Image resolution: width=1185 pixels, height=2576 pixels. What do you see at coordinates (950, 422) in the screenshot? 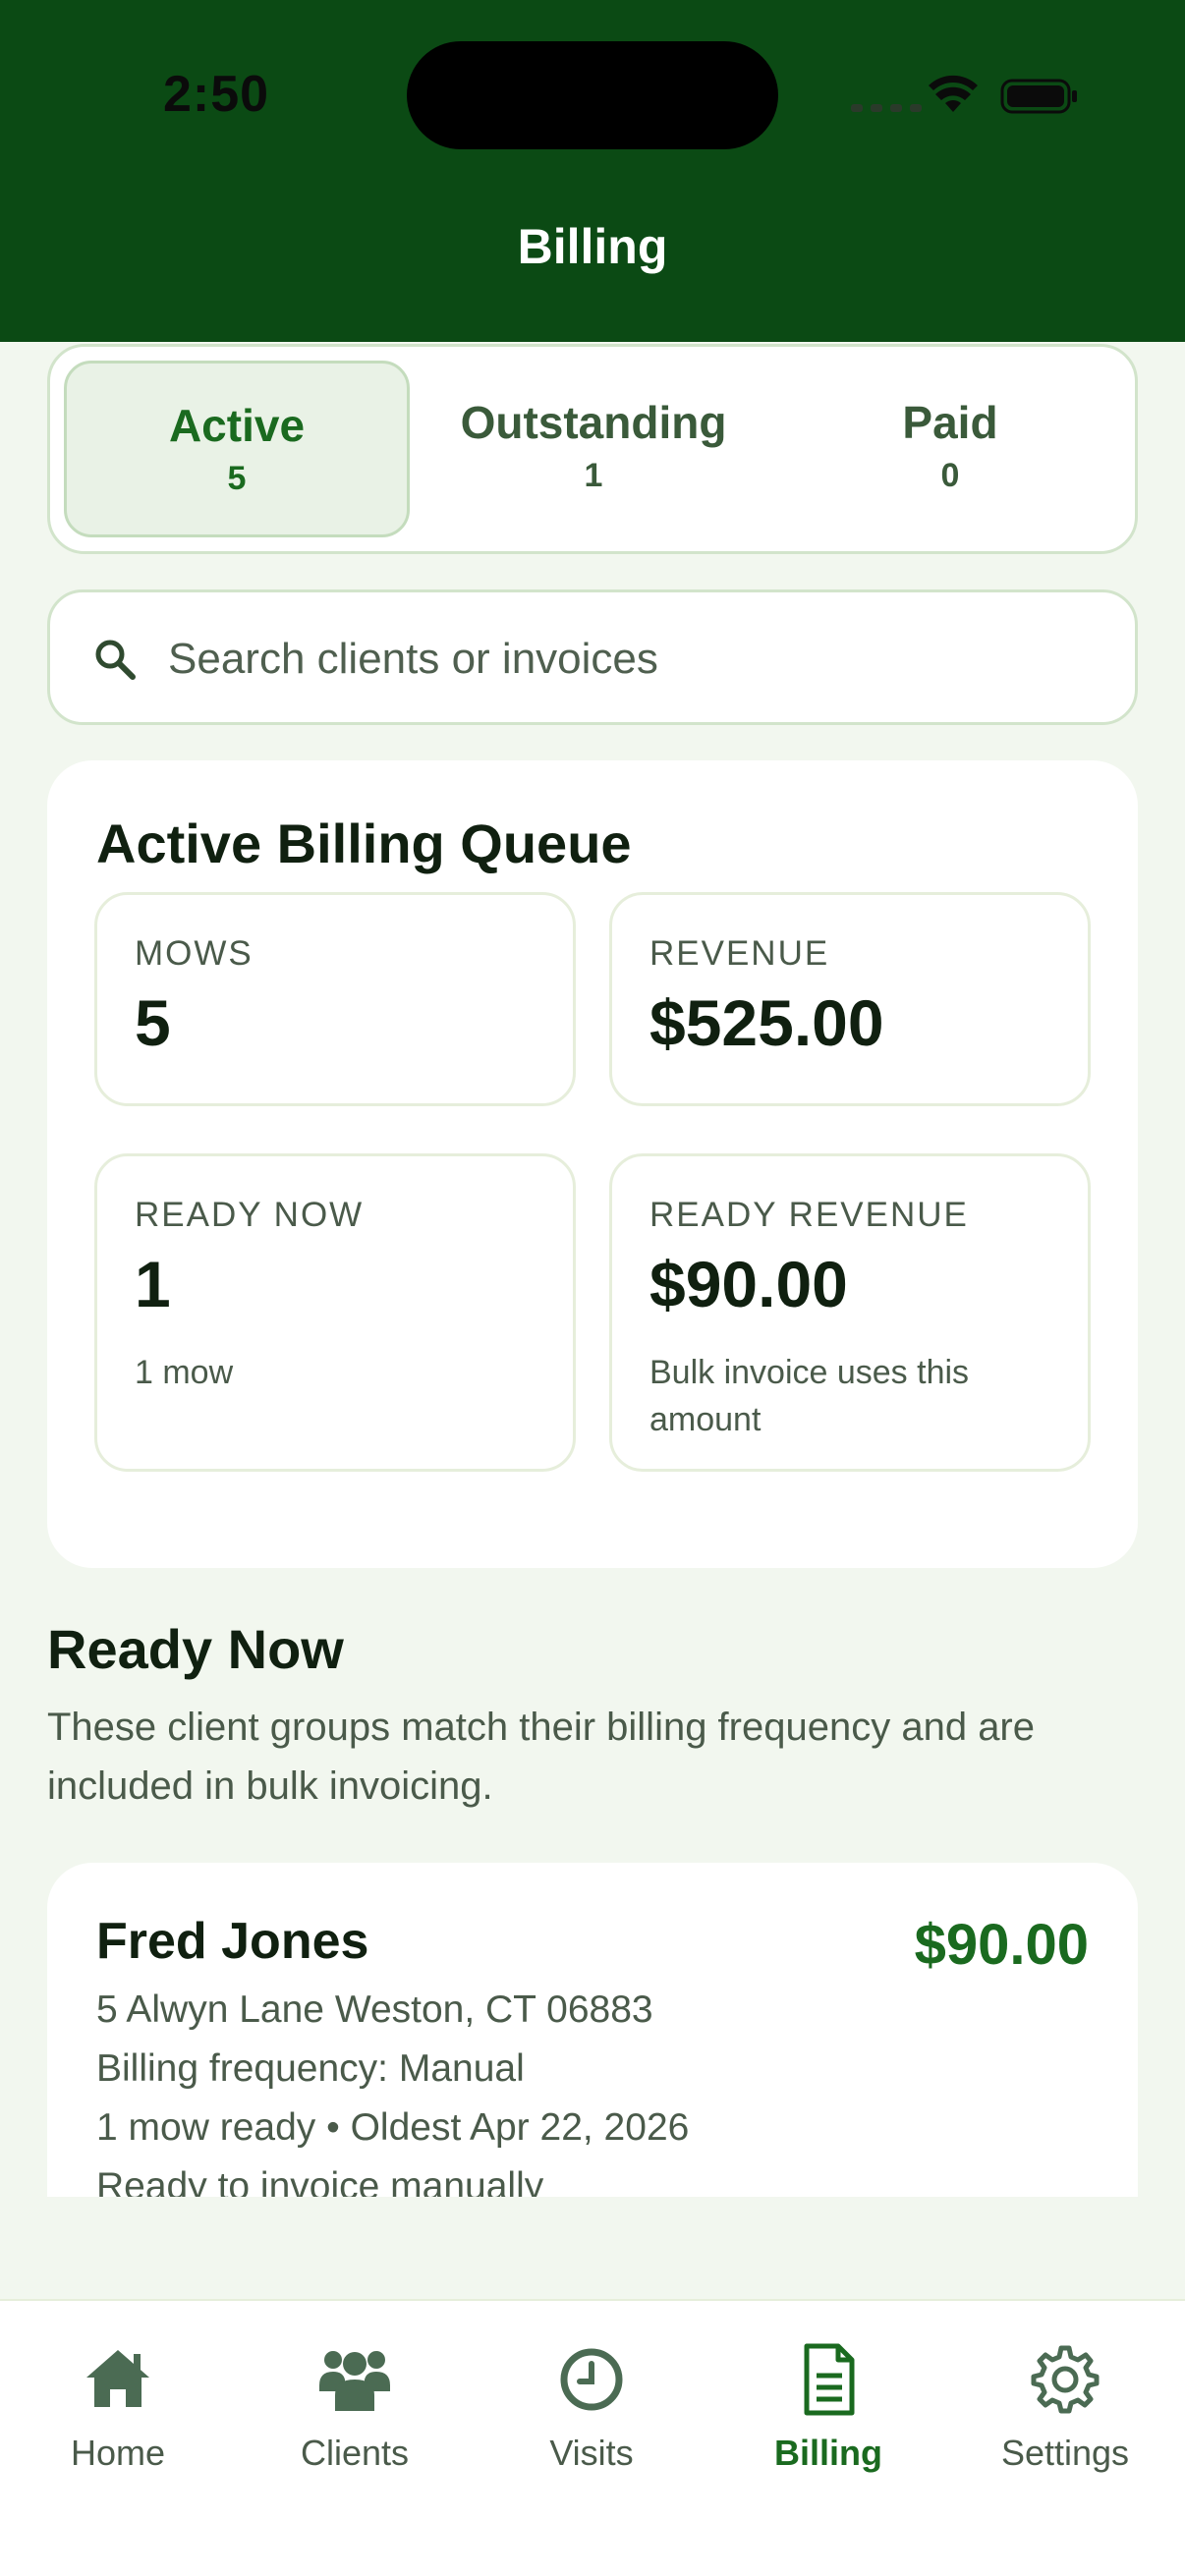
I see `tab-paid-label: Paid` at bounding box center [950, 422].